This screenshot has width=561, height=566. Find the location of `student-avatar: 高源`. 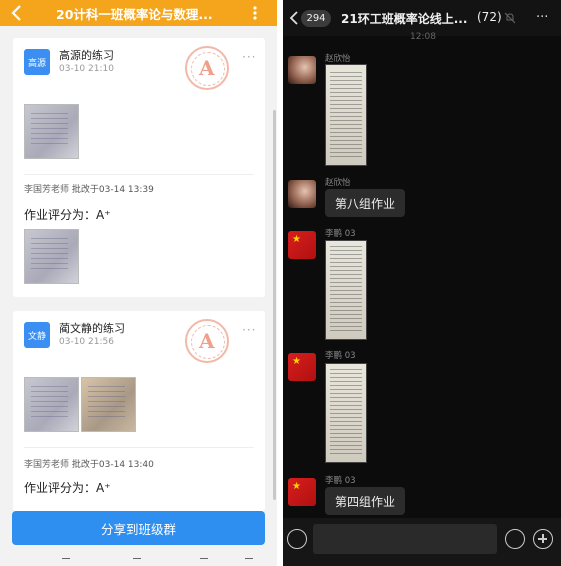

student-avatar: 高源 is located at coordinates (37, 62).